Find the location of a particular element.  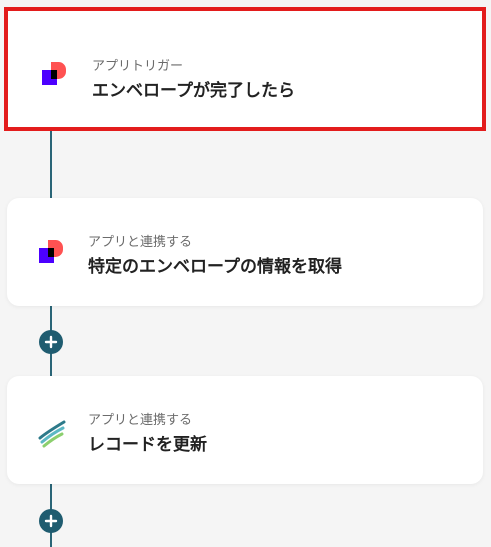

step-title: 特定のエンベロープの情報を取得 is located at coordinates (215, 267).